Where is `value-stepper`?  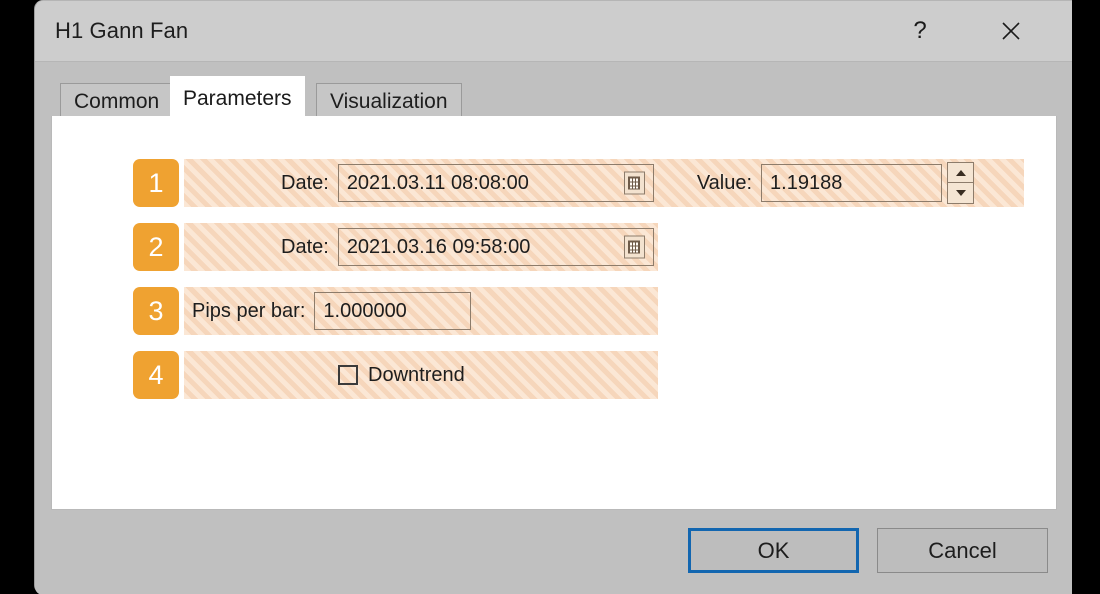
value-stepper is located at coordinates (961, 183).